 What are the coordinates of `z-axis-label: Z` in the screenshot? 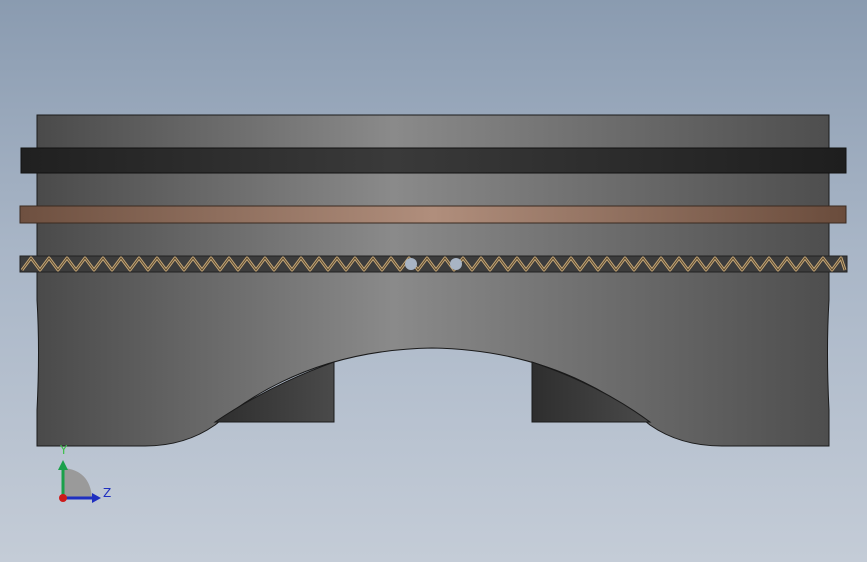 It's located at (107, 493).